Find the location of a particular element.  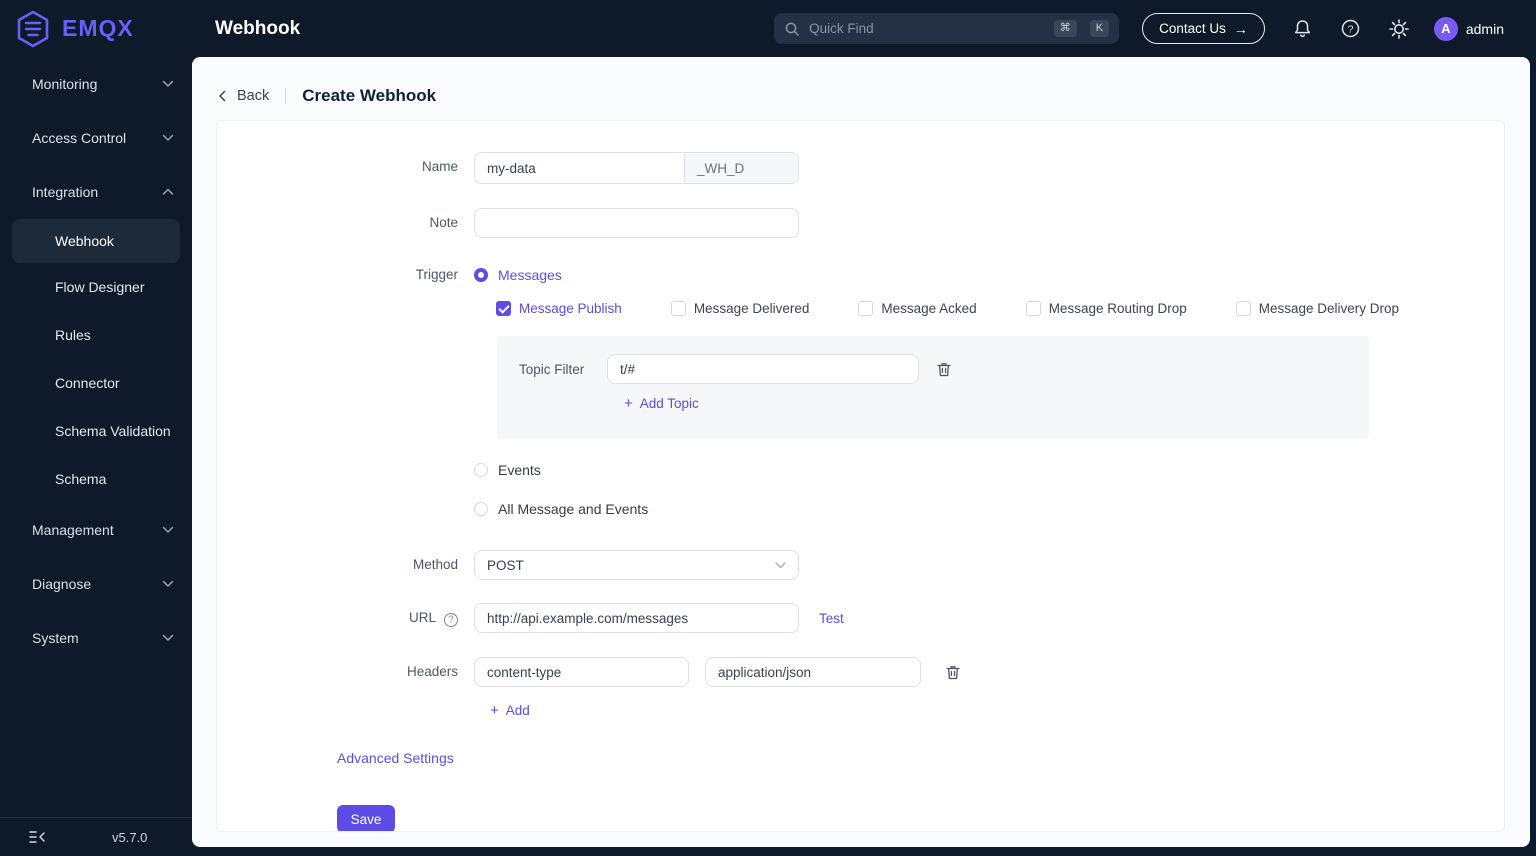

sidebar-item-management: Management is located at coordinates (96, 530).